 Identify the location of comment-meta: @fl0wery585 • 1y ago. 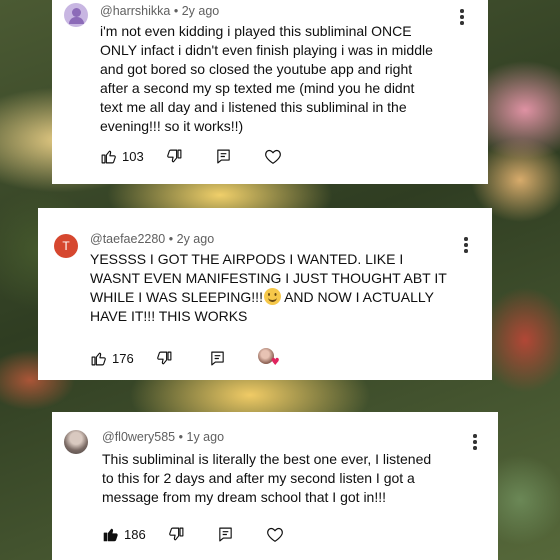
(163, 437).